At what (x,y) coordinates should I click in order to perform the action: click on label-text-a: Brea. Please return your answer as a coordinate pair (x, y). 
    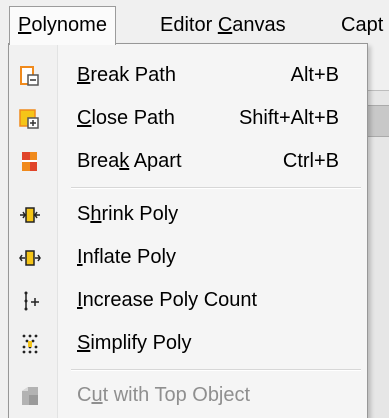
    Looking at the image, I should click on (98, 161).